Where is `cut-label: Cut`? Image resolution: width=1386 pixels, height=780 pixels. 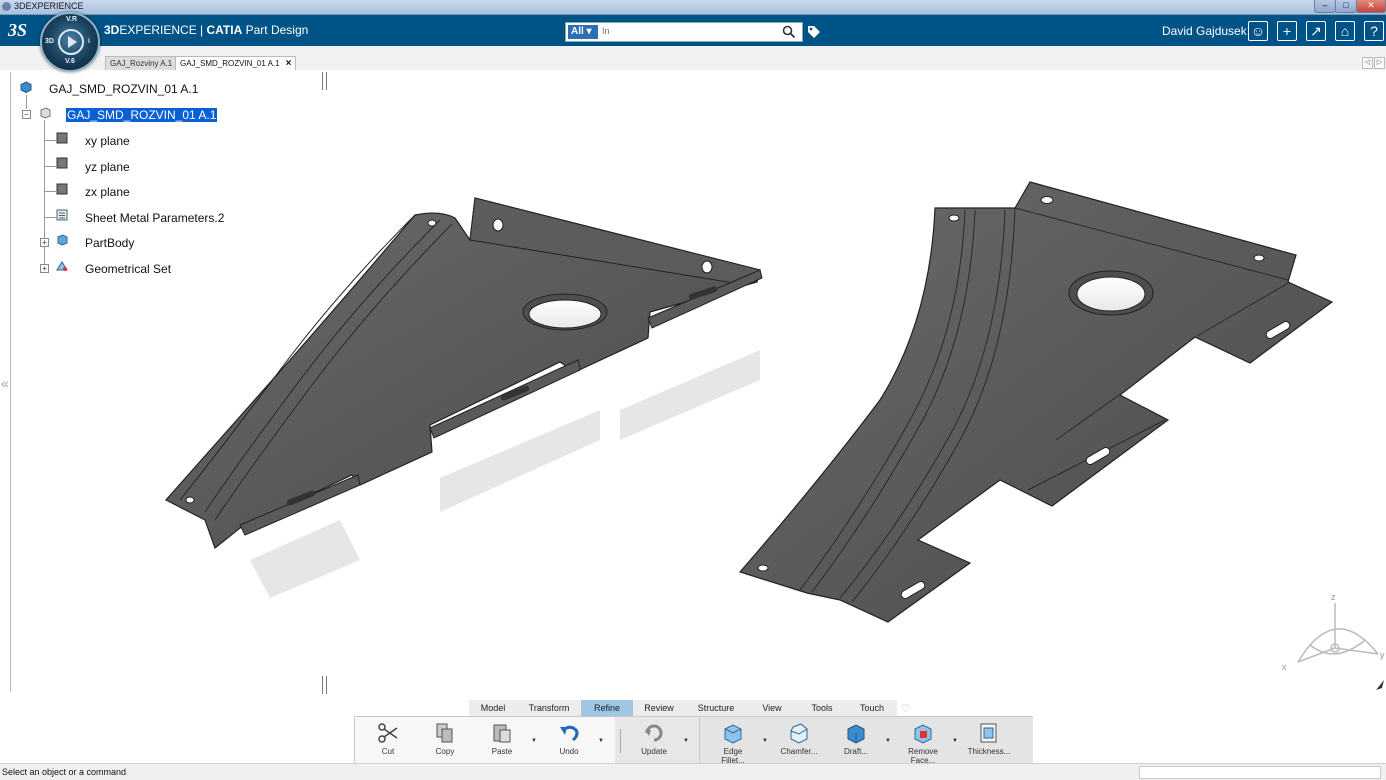
cut-label: Cut is located at coordinates (388, 751).